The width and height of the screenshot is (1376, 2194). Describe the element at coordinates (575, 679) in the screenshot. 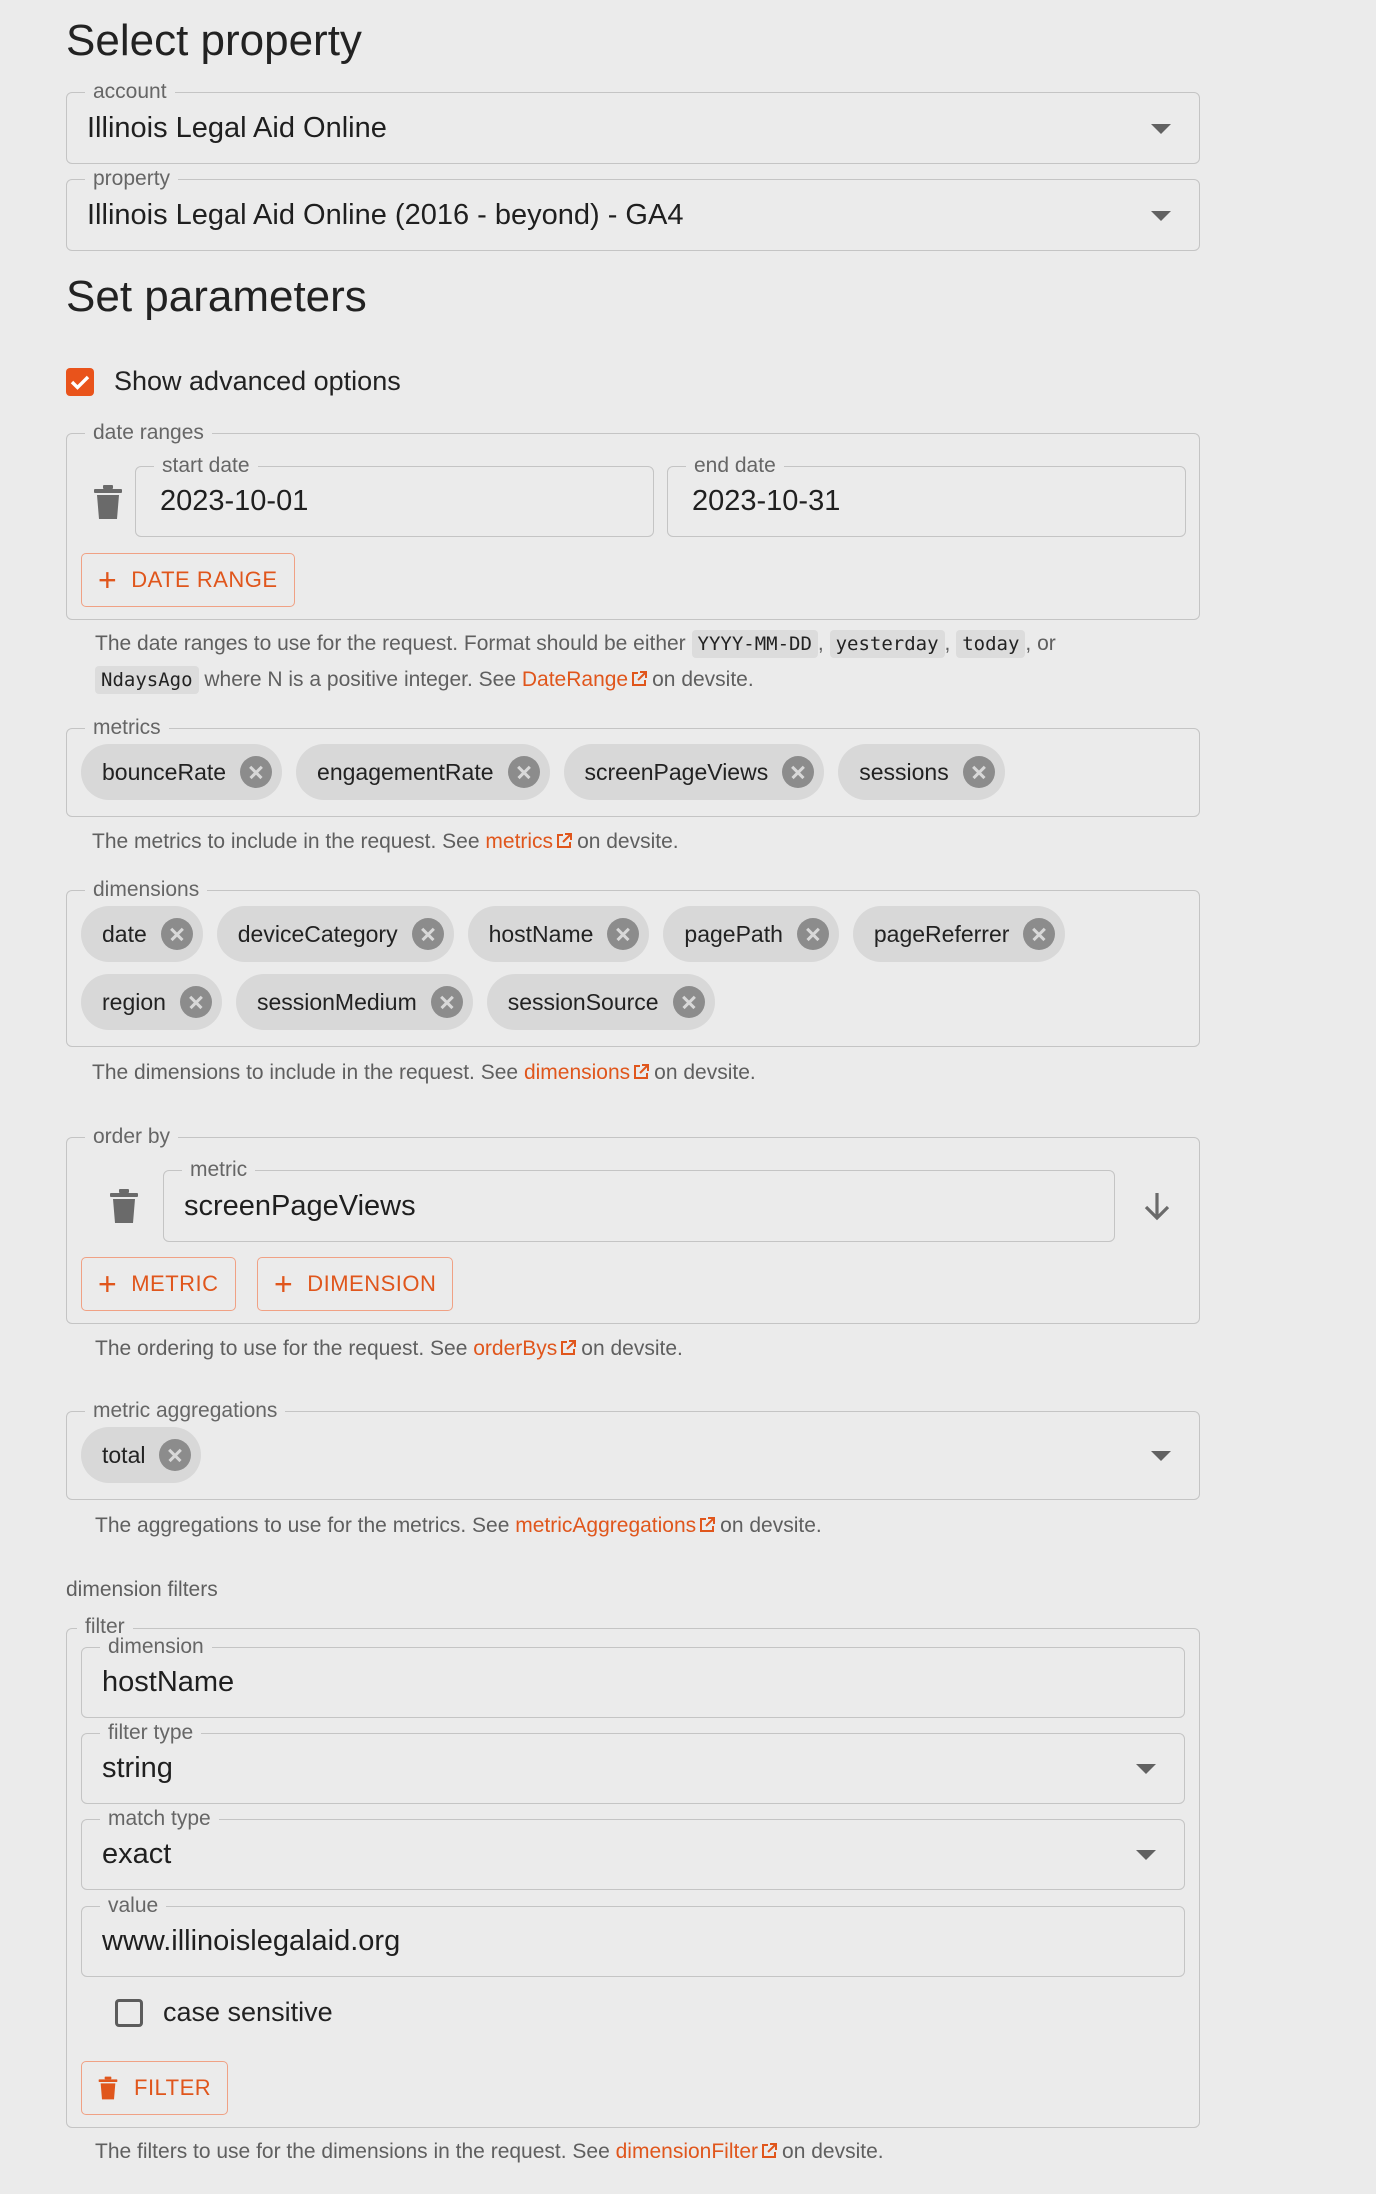

I see `daterange-link: DateRange` at that location.